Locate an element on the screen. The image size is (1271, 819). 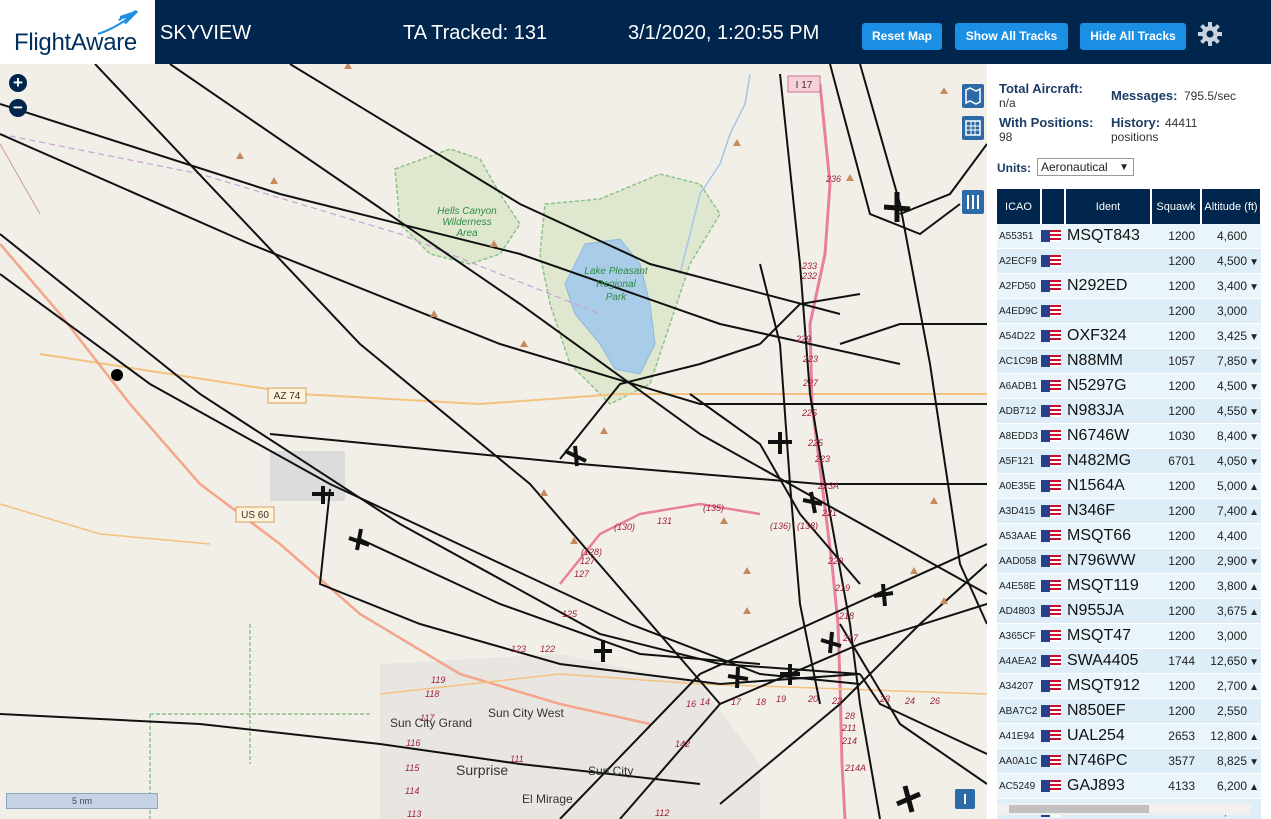
table-row: A34207 MSQT912 1200 2,700 ▲ is located at coordinates (1129, 686).